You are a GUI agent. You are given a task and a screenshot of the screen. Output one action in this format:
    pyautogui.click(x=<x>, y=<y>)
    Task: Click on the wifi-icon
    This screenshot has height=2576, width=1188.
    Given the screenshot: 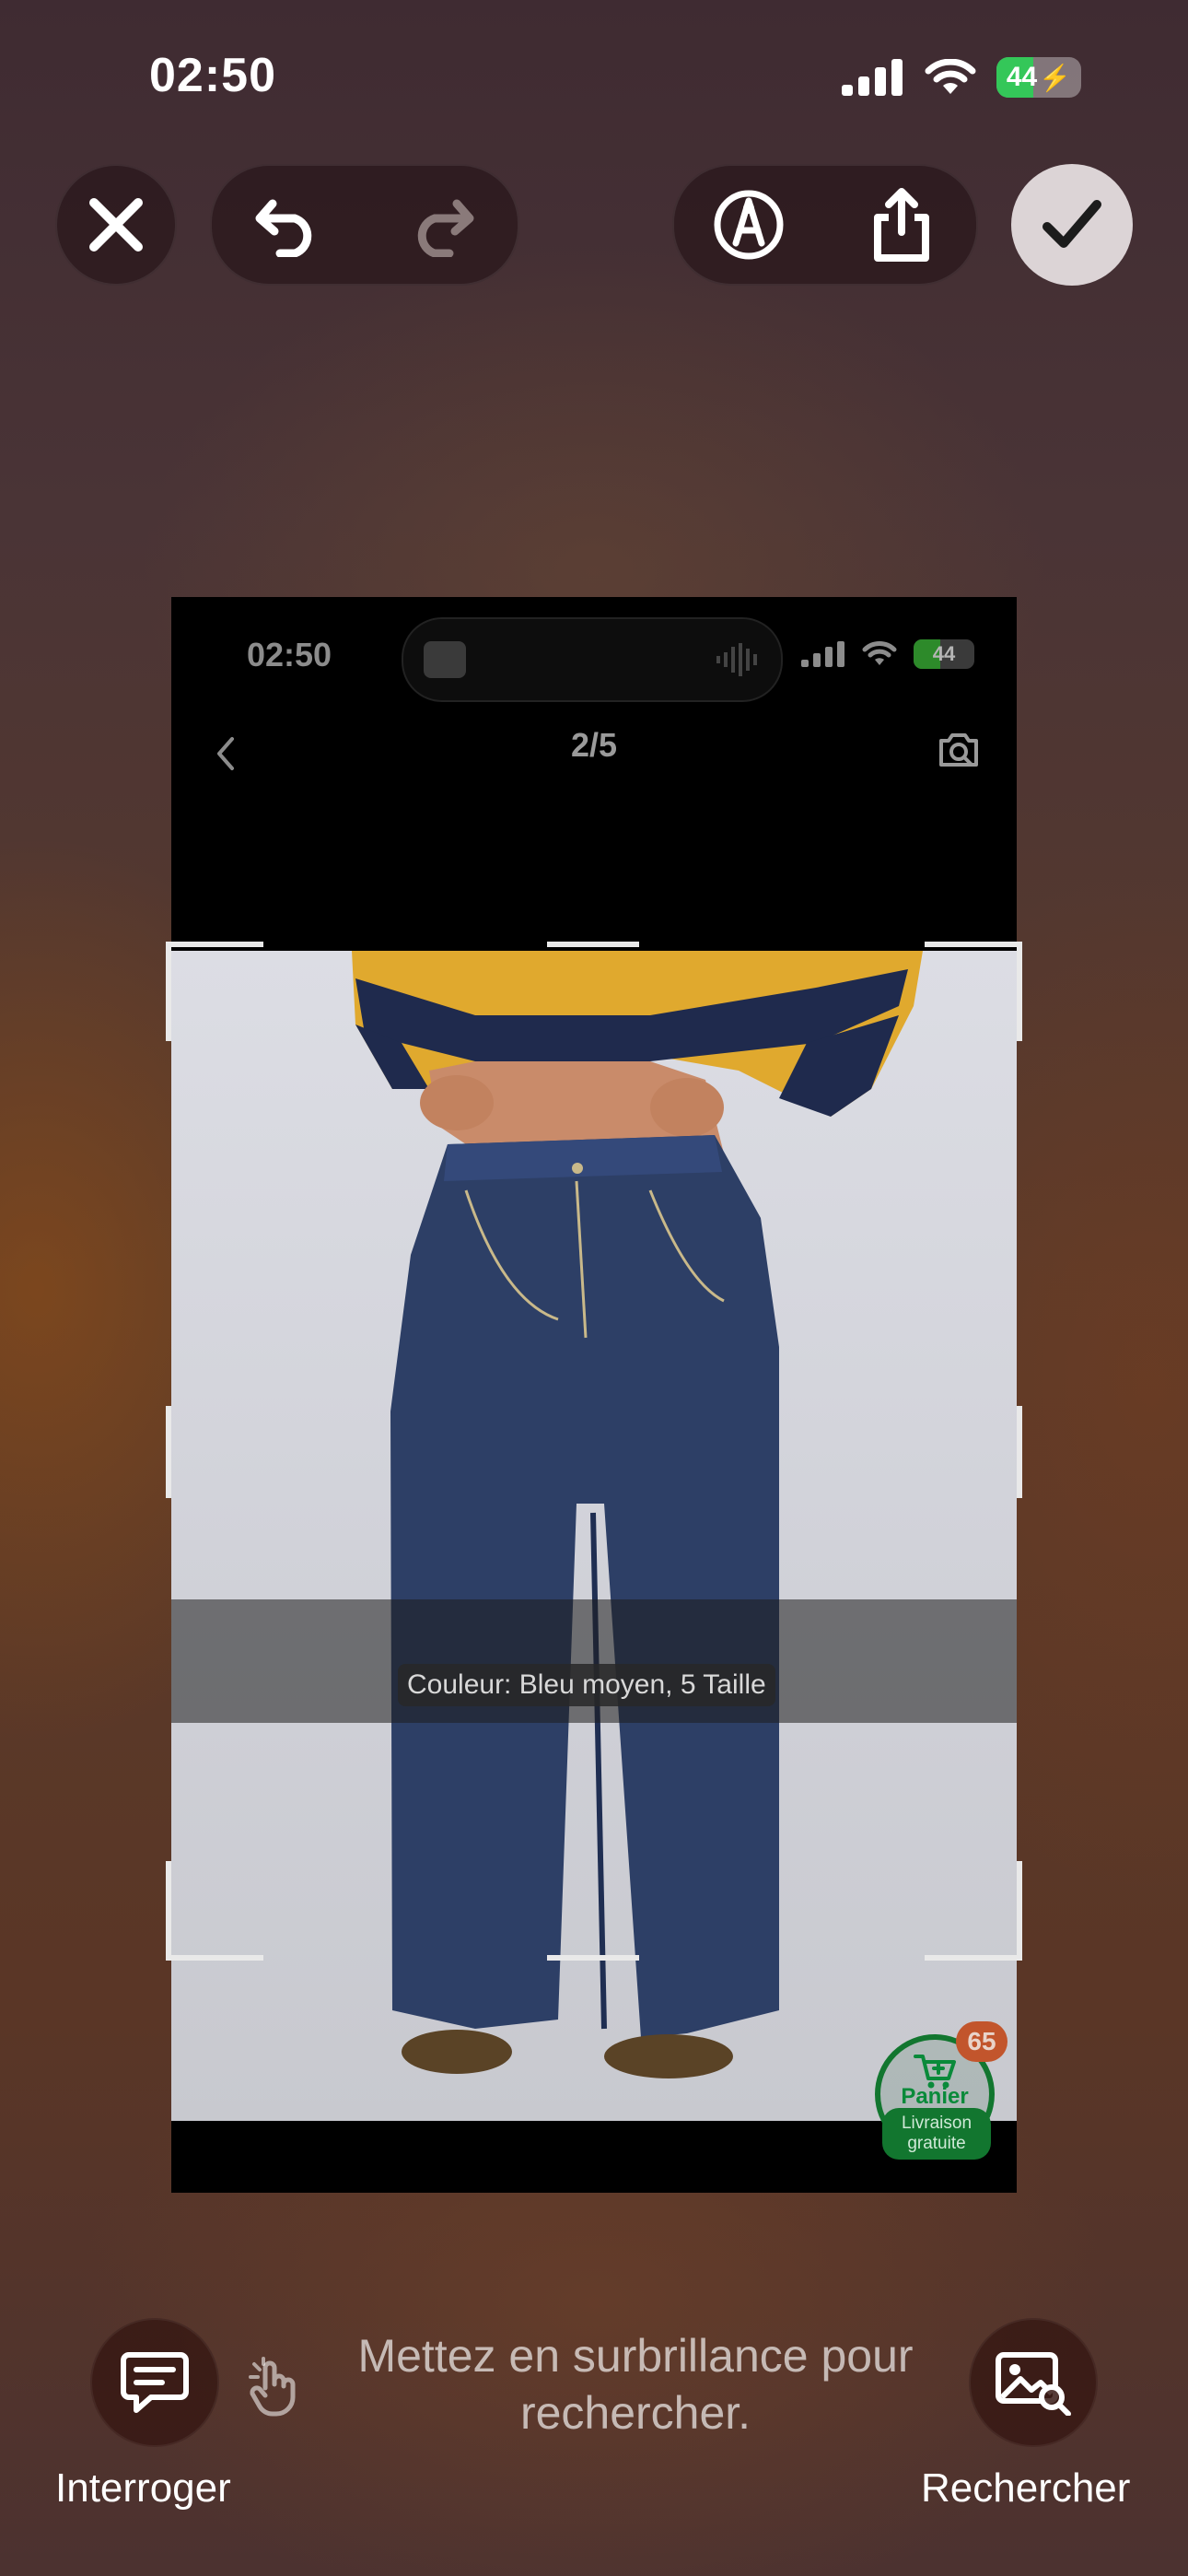 What is the action you would take?
    pyautogui.click(x=951, y=76)
    